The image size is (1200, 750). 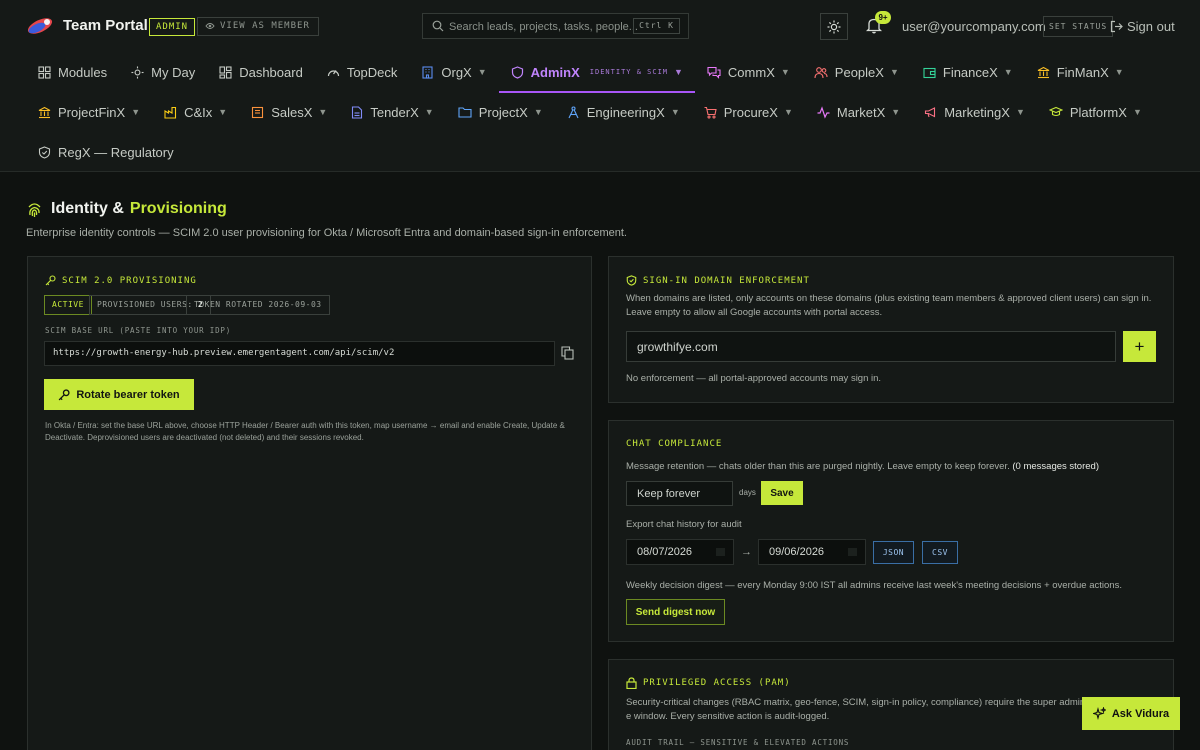 What do you see at coordinates (1080, 72) in the screenshot?
I see `nav-item-finmanx: FinManX ▼` at bounding box center [1080, 72].